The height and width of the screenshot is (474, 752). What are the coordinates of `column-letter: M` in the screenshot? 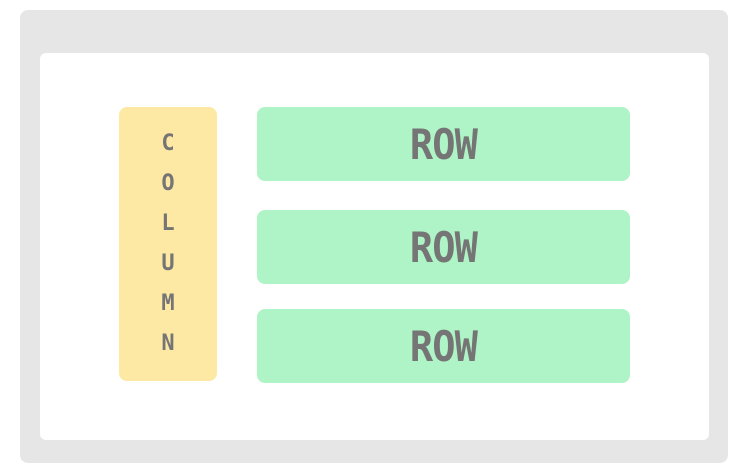 It's located at (168, 303).